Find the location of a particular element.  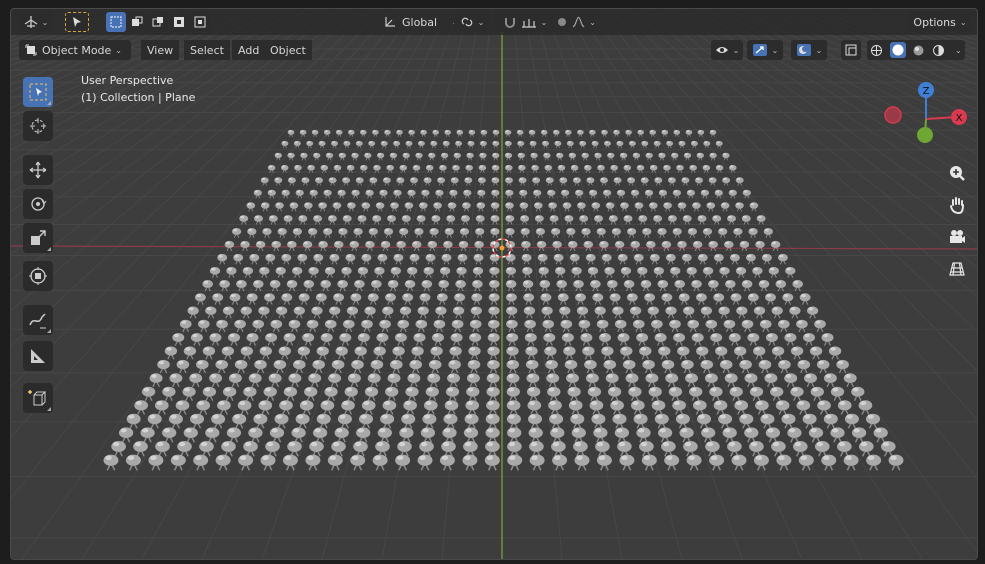

menu-select: Select is located at coordinates (207, 50).